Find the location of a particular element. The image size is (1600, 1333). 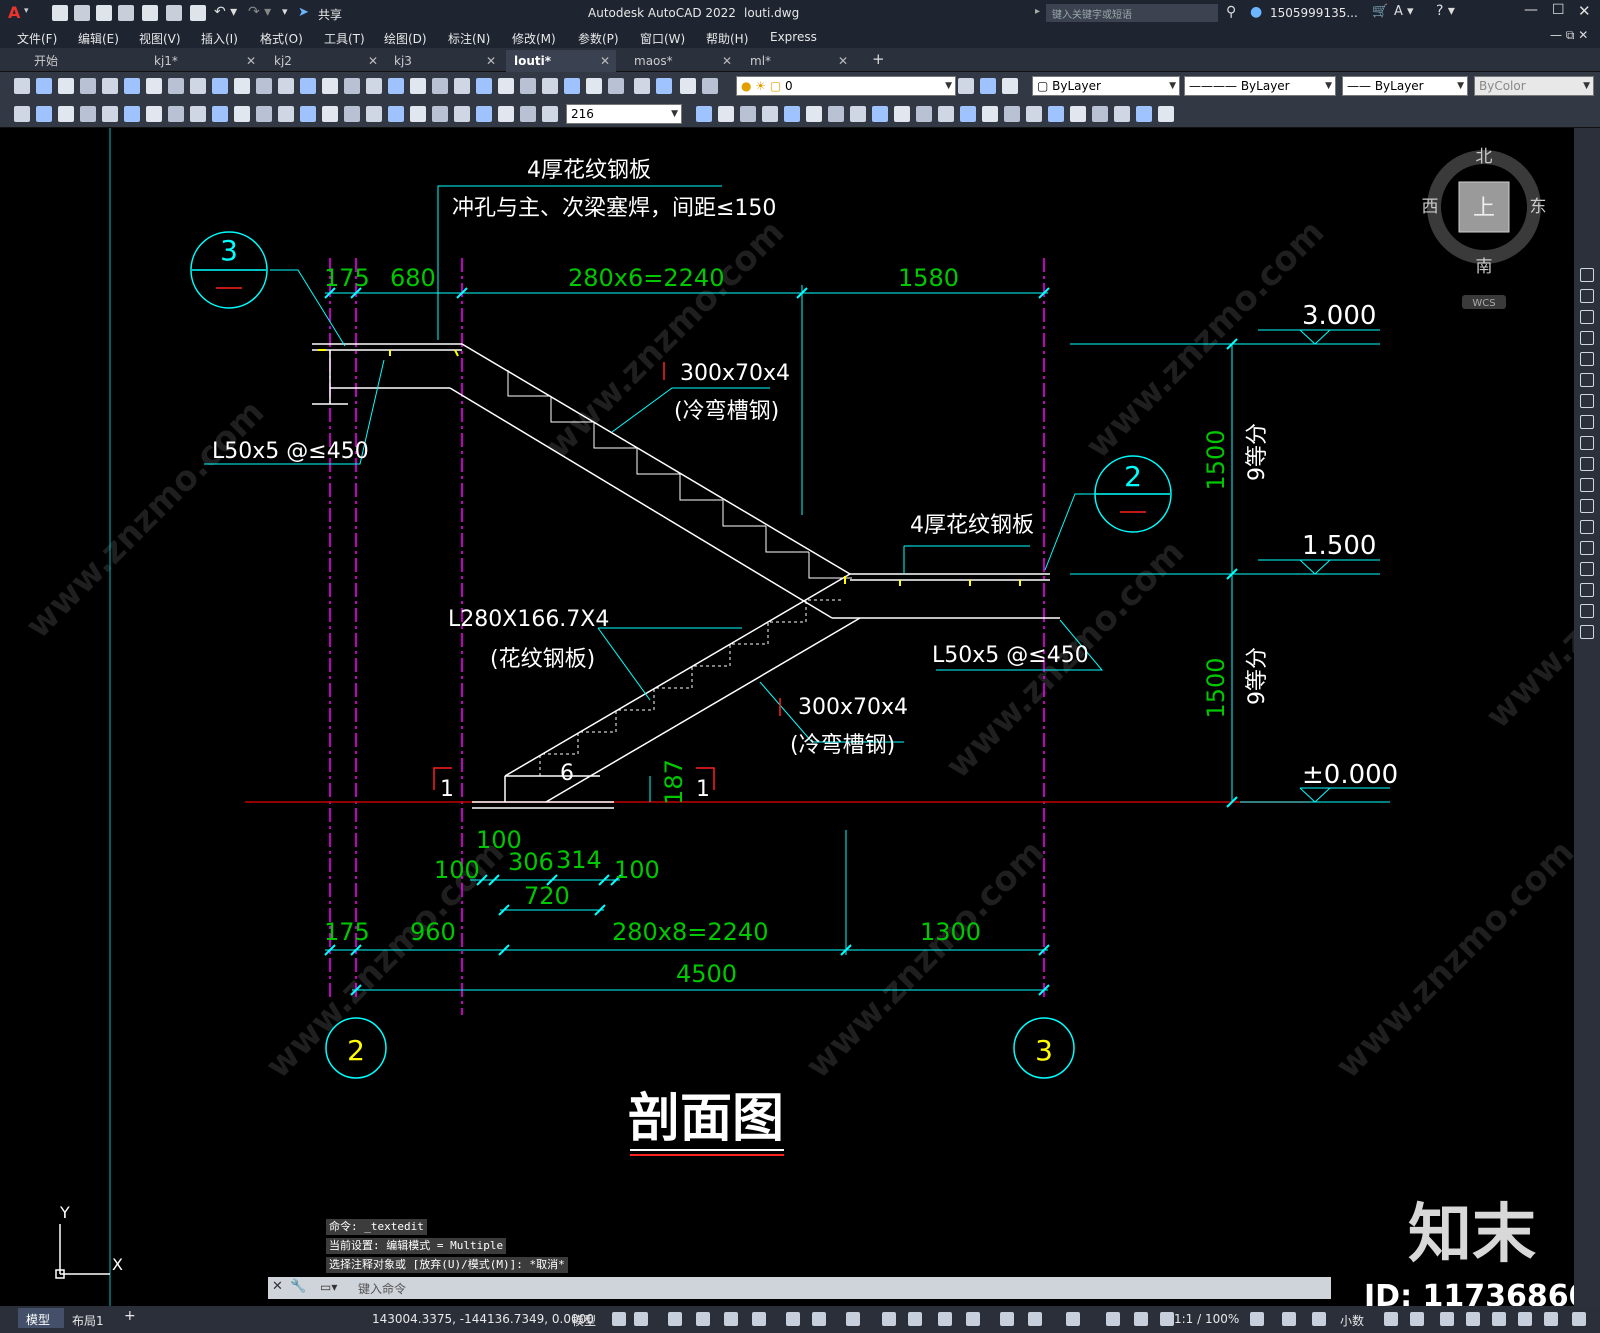

chevron-right-icon: ▸ is located at coordinates (1037, 11).